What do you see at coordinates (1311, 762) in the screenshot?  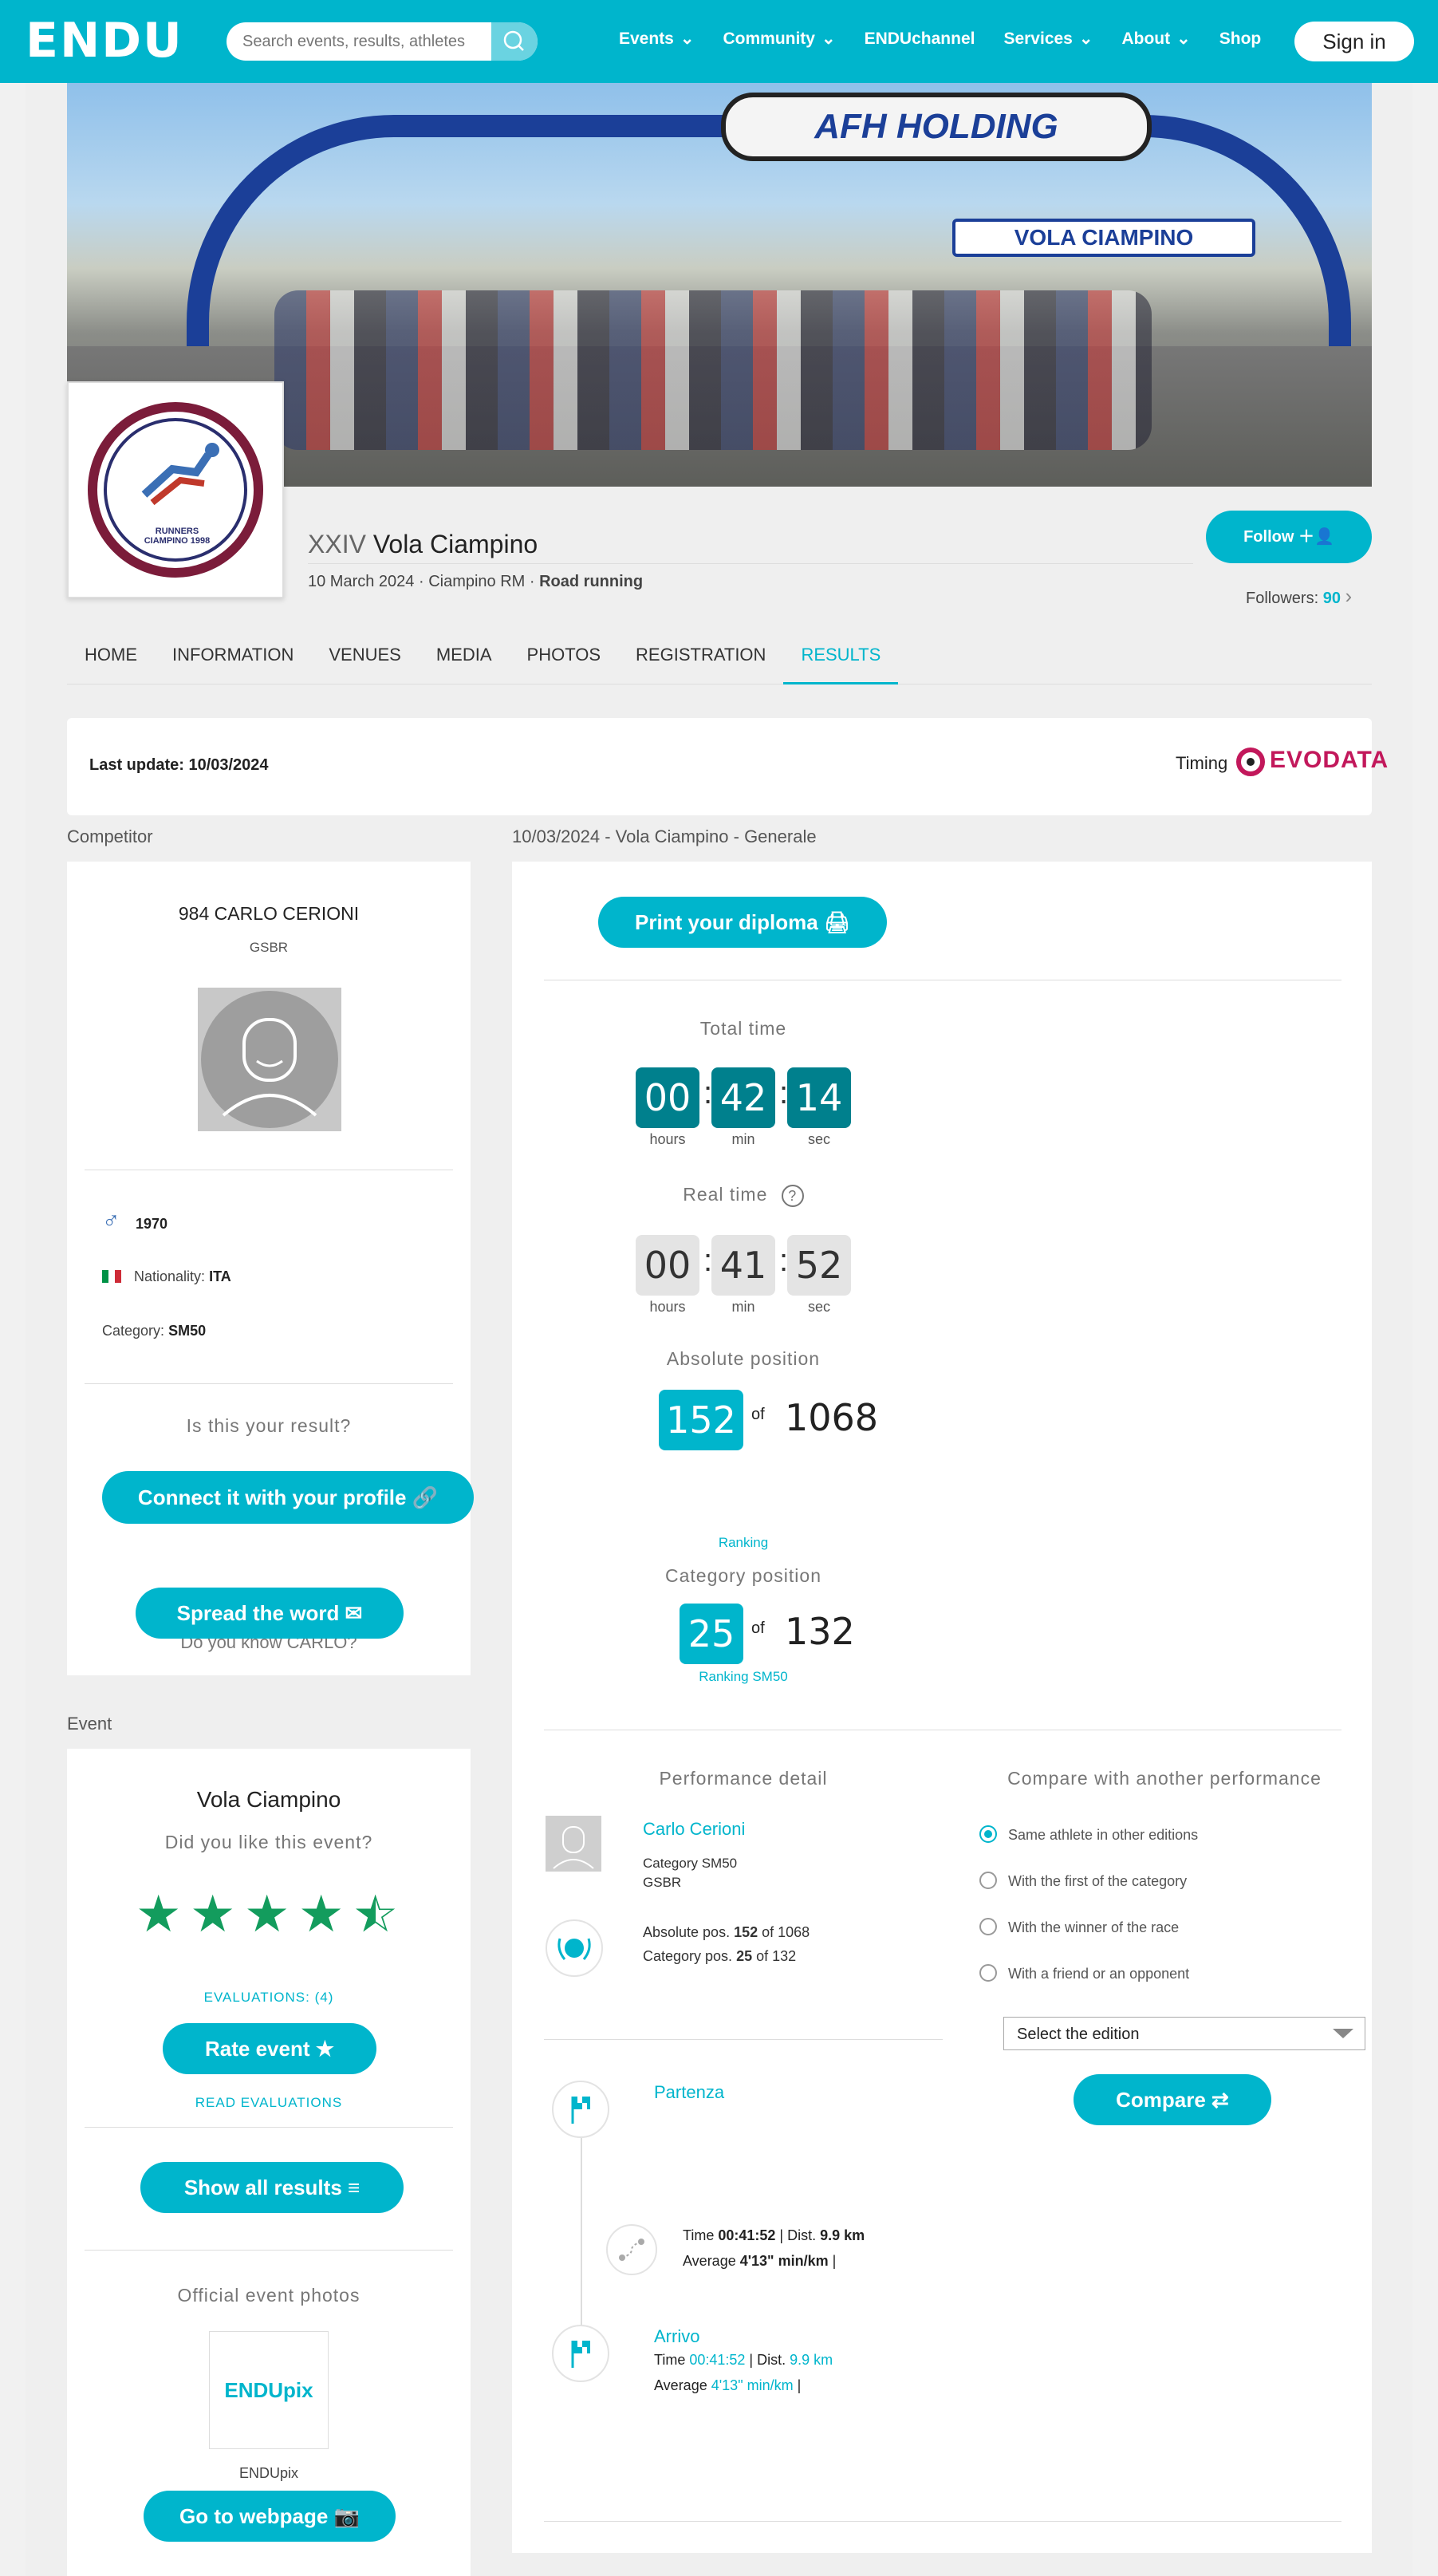 I see `evodata-logo: EVODATA` at bounding box center [1311, 762].